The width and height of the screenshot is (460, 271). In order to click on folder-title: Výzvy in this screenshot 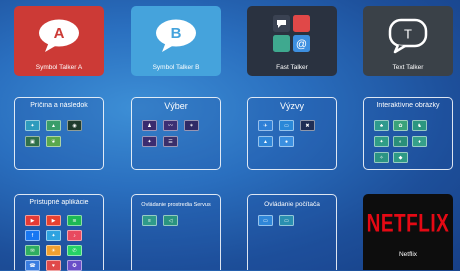, I will do `click(291, 106)`.